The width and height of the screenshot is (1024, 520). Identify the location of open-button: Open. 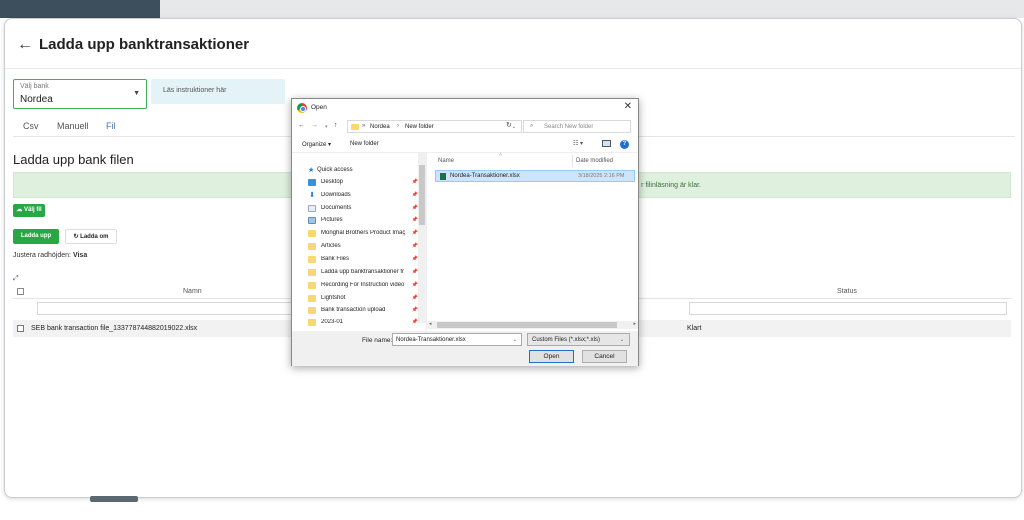
(551, 356).